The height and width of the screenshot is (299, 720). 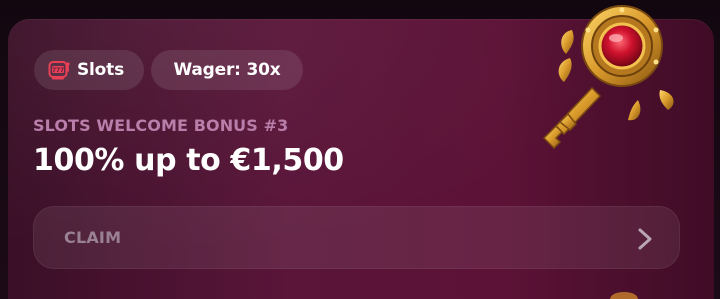 I want to click on bonus-headline: 100% up to €1,500, so click(x=188, y=160).